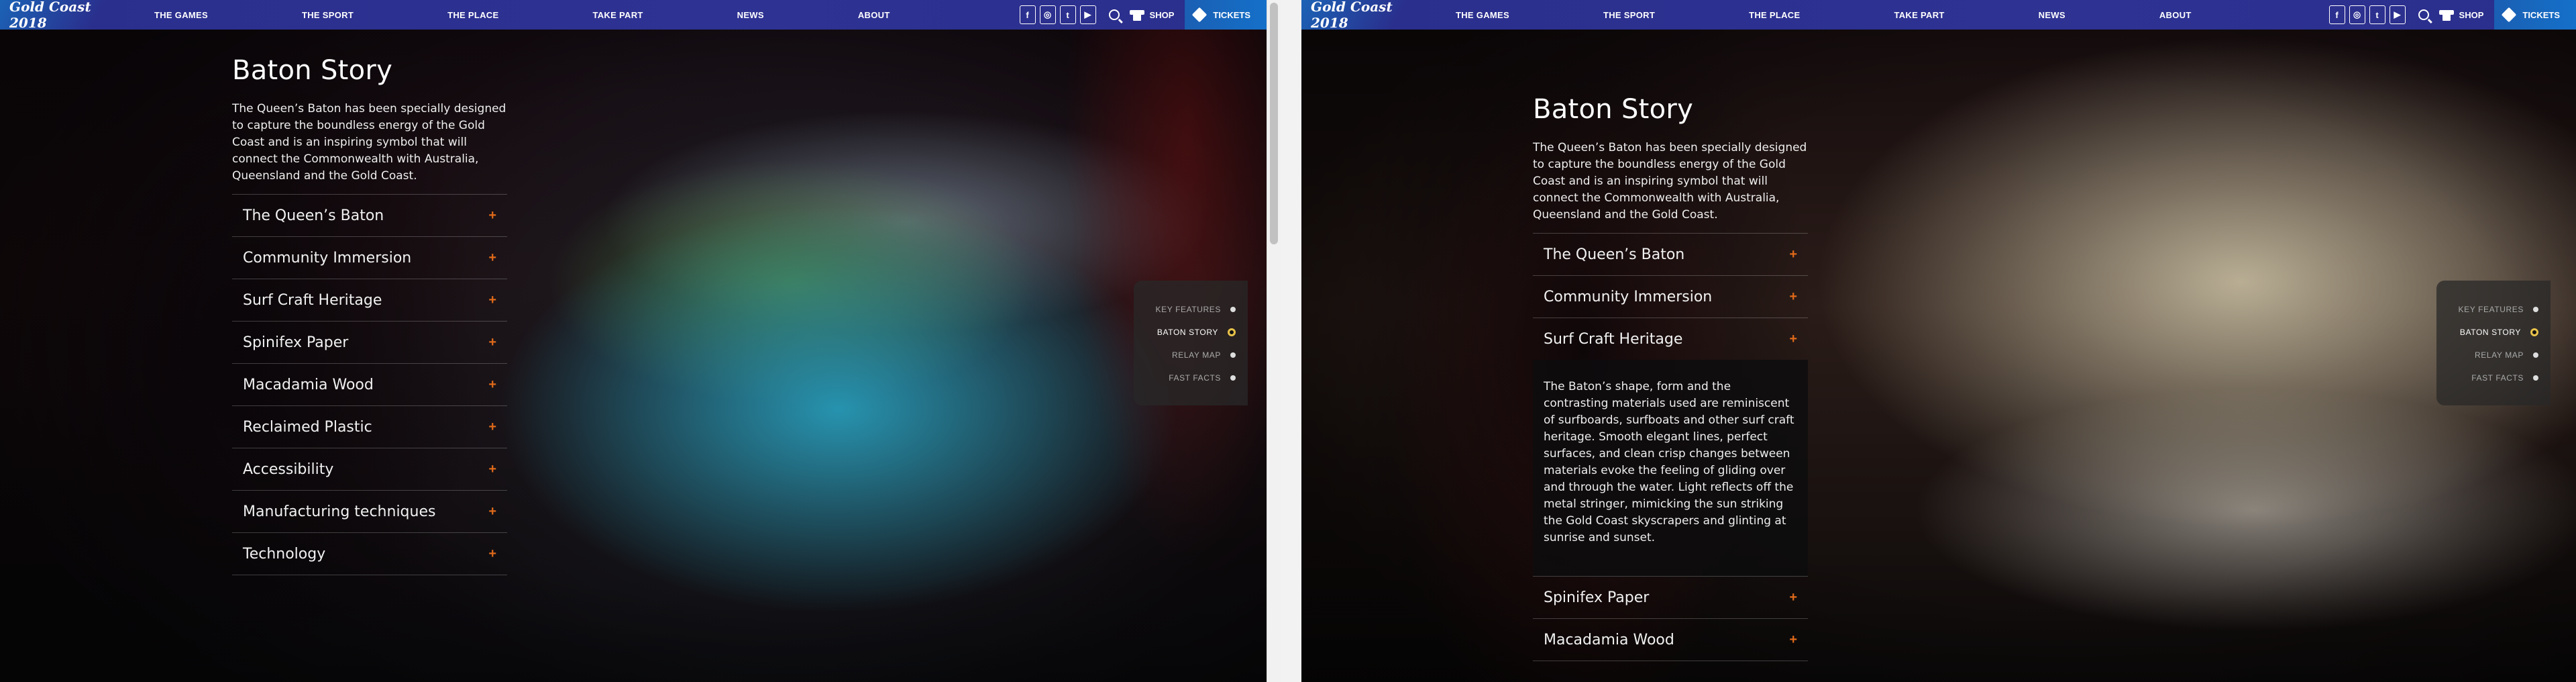 The width and height of the screenshot is (2576, 682). Describe the element at coordinates (1274, 341) in the screenshot. I see `left-scrollbar` at that location.